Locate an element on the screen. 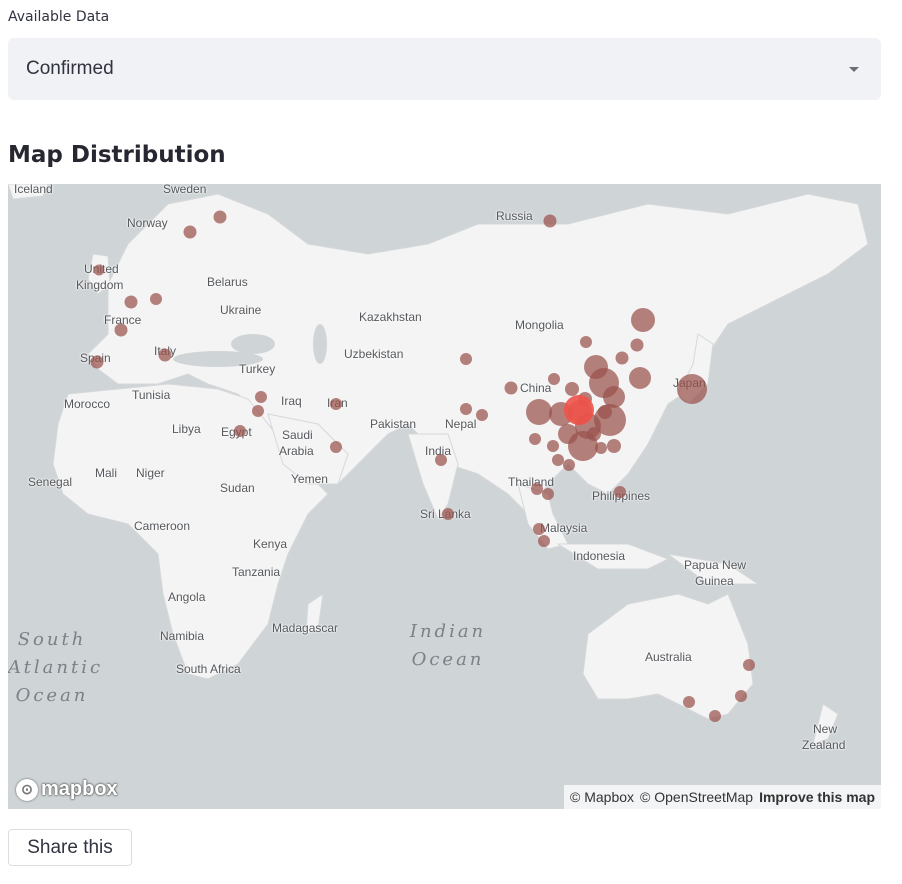  country-label: Morocco is located at coordinates (87, 404).